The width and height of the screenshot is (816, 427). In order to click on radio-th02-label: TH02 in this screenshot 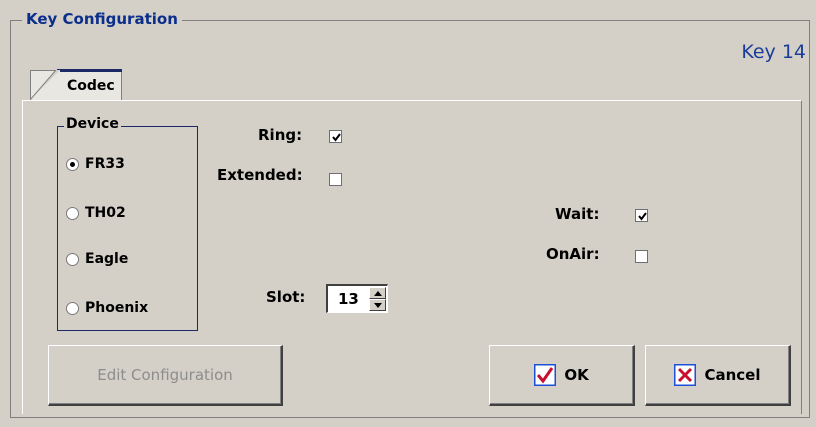, I will do `click(105, 213)`.